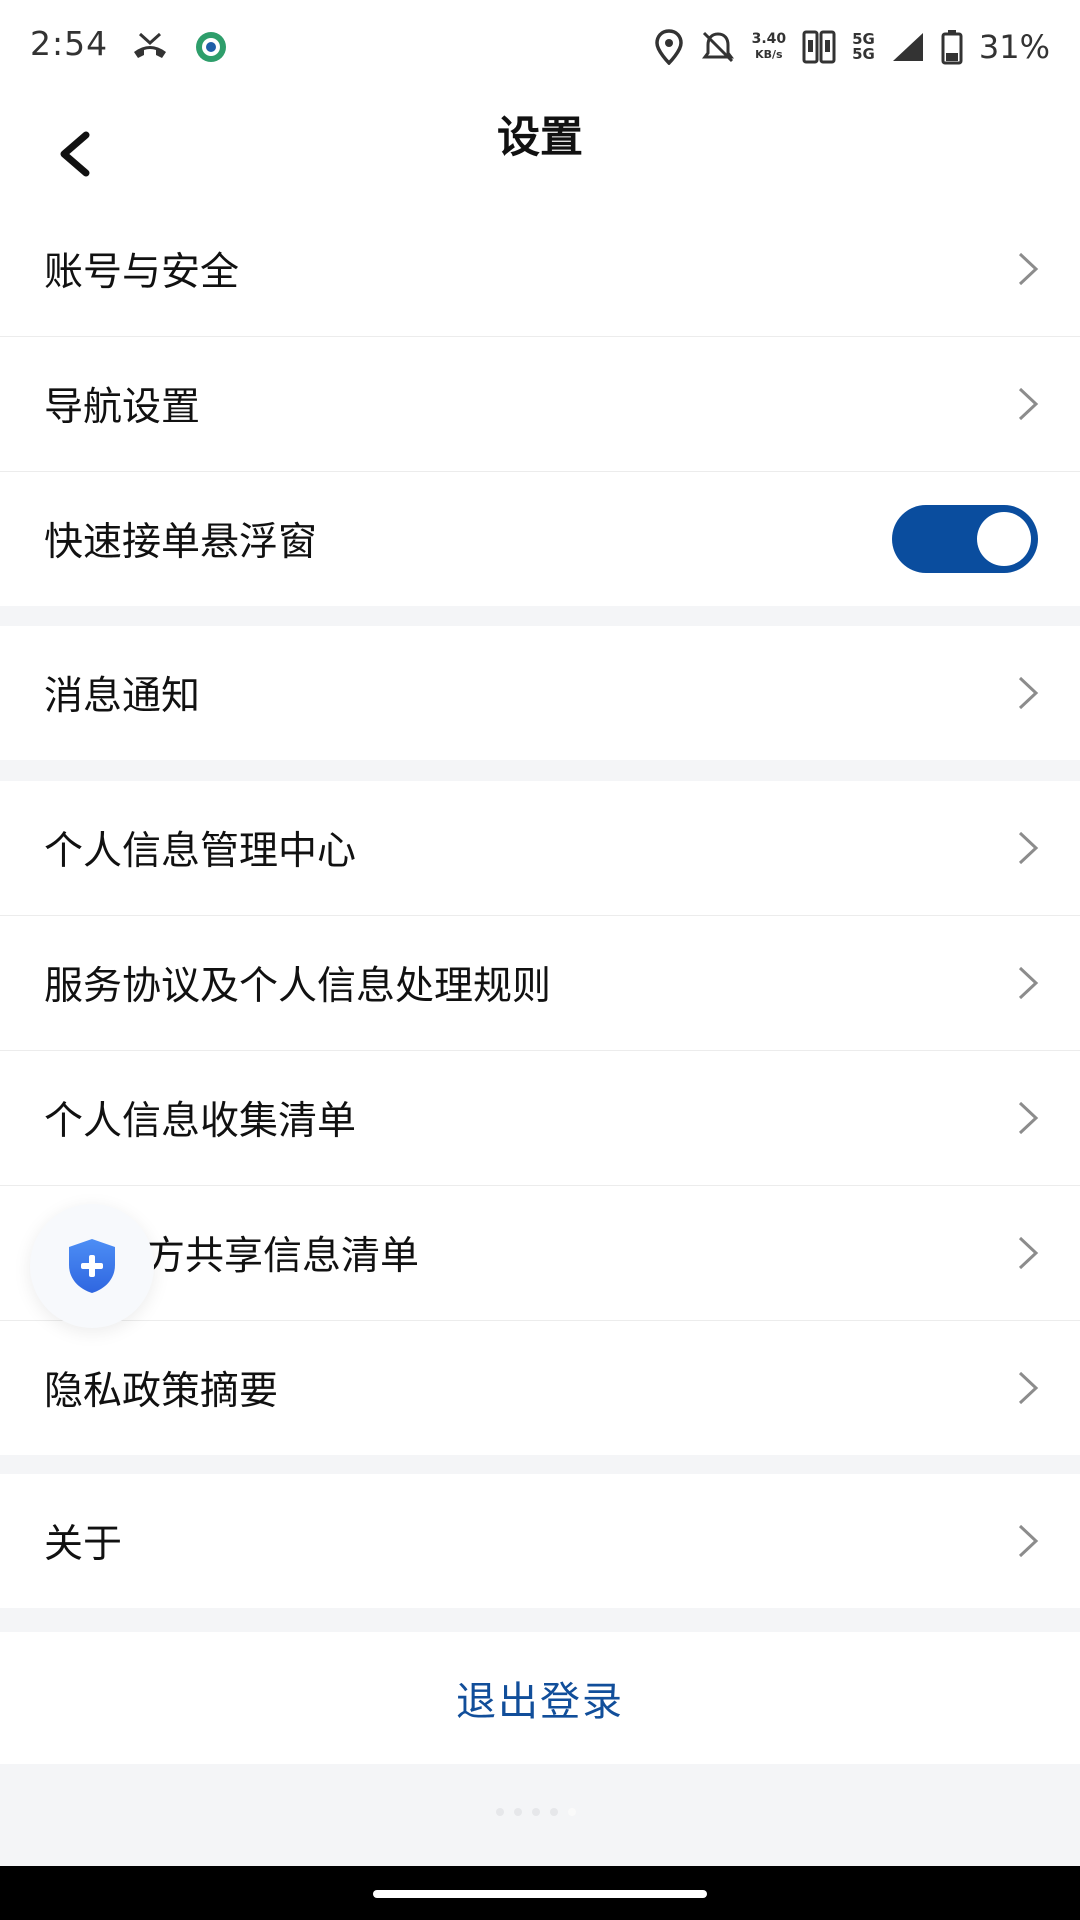 This screenshot has width=1080, height=1920. What do you see at coordinates (540, 269) in the screenshot?
I see `settings-row-account-security: 账号与安全` at bounding box center [540, 269].